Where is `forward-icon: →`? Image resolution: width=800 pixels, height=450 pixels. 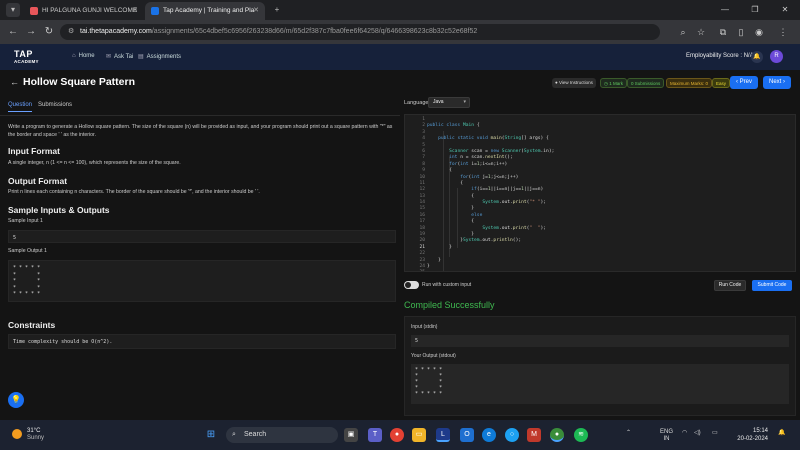 forward-icon: → is located at coordinates (31, 32).